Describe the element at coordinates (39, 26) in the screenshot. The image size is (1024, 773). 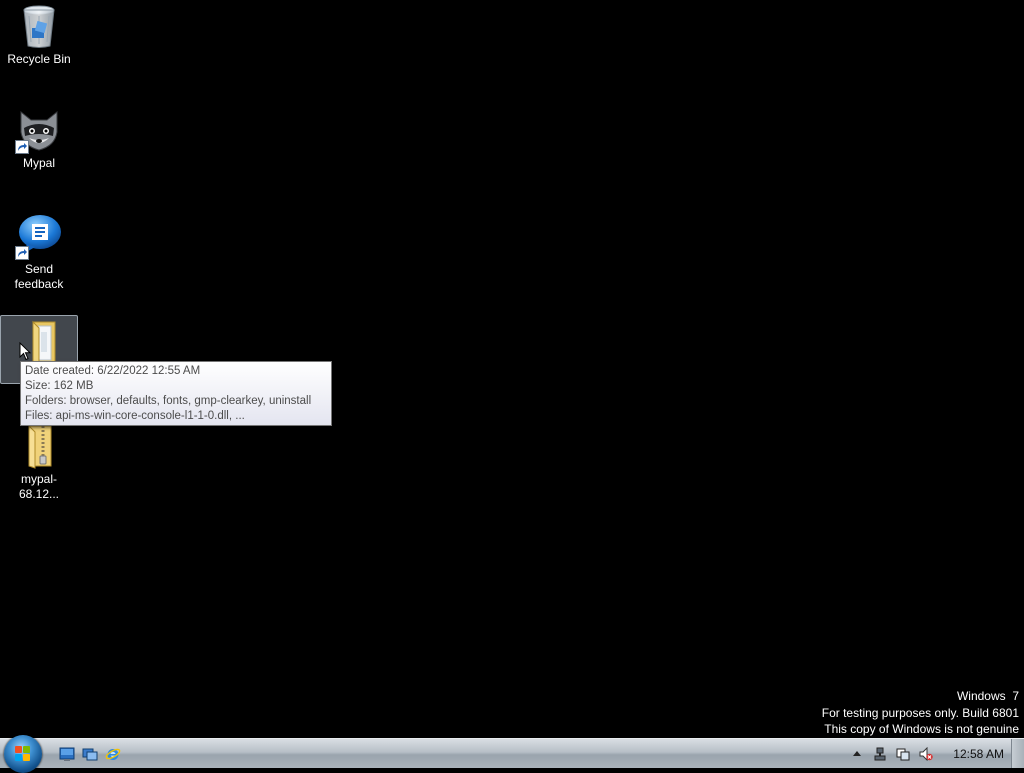
I see `recycle-bin-icon` at that location.